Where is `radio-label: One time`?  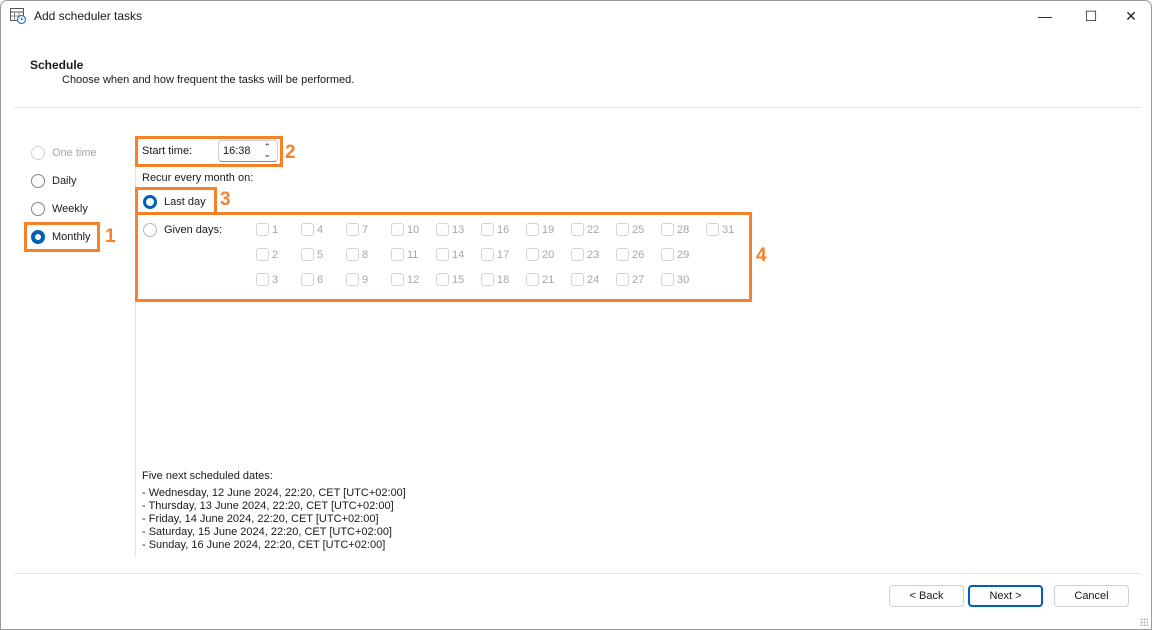
radio-label: One time is located at coordinates (74, 153).